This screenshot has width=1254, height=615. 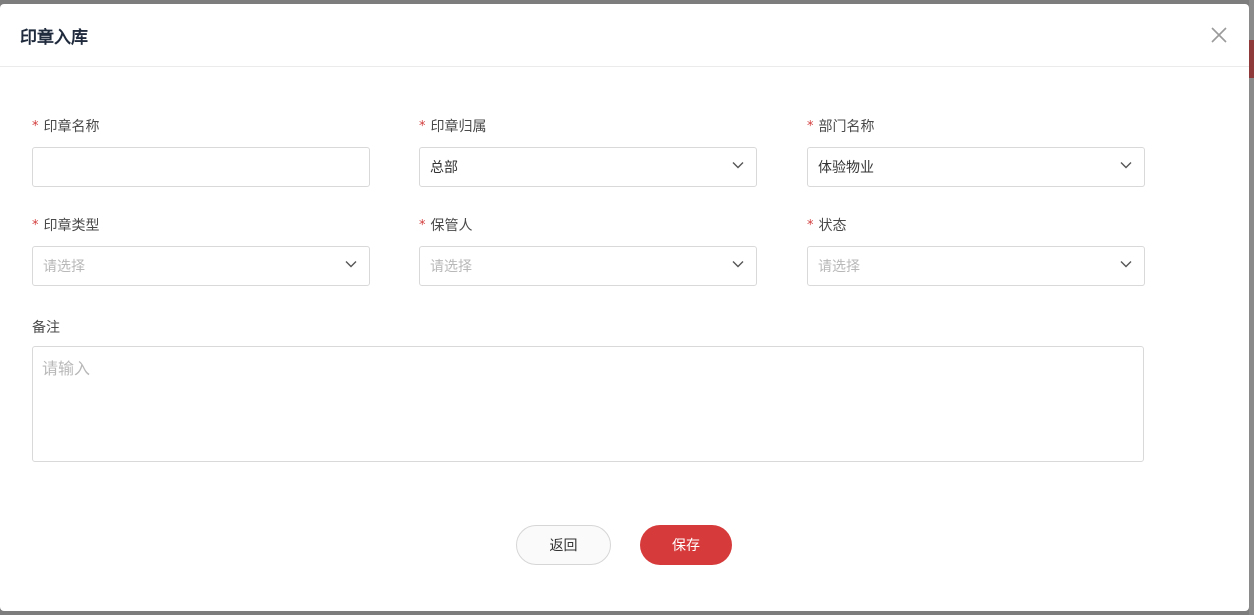 What do you see at coordinates (54, 37) in the screenshot?
I see `dialog-title: 印章入库` at bounding box center [54, 37].